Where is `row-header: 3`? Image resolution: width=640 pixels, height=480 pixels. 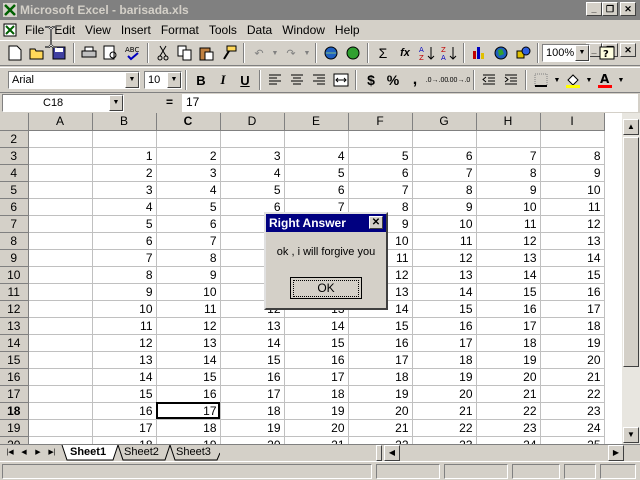
row-header: 3 is located at coordinates (14, 156).